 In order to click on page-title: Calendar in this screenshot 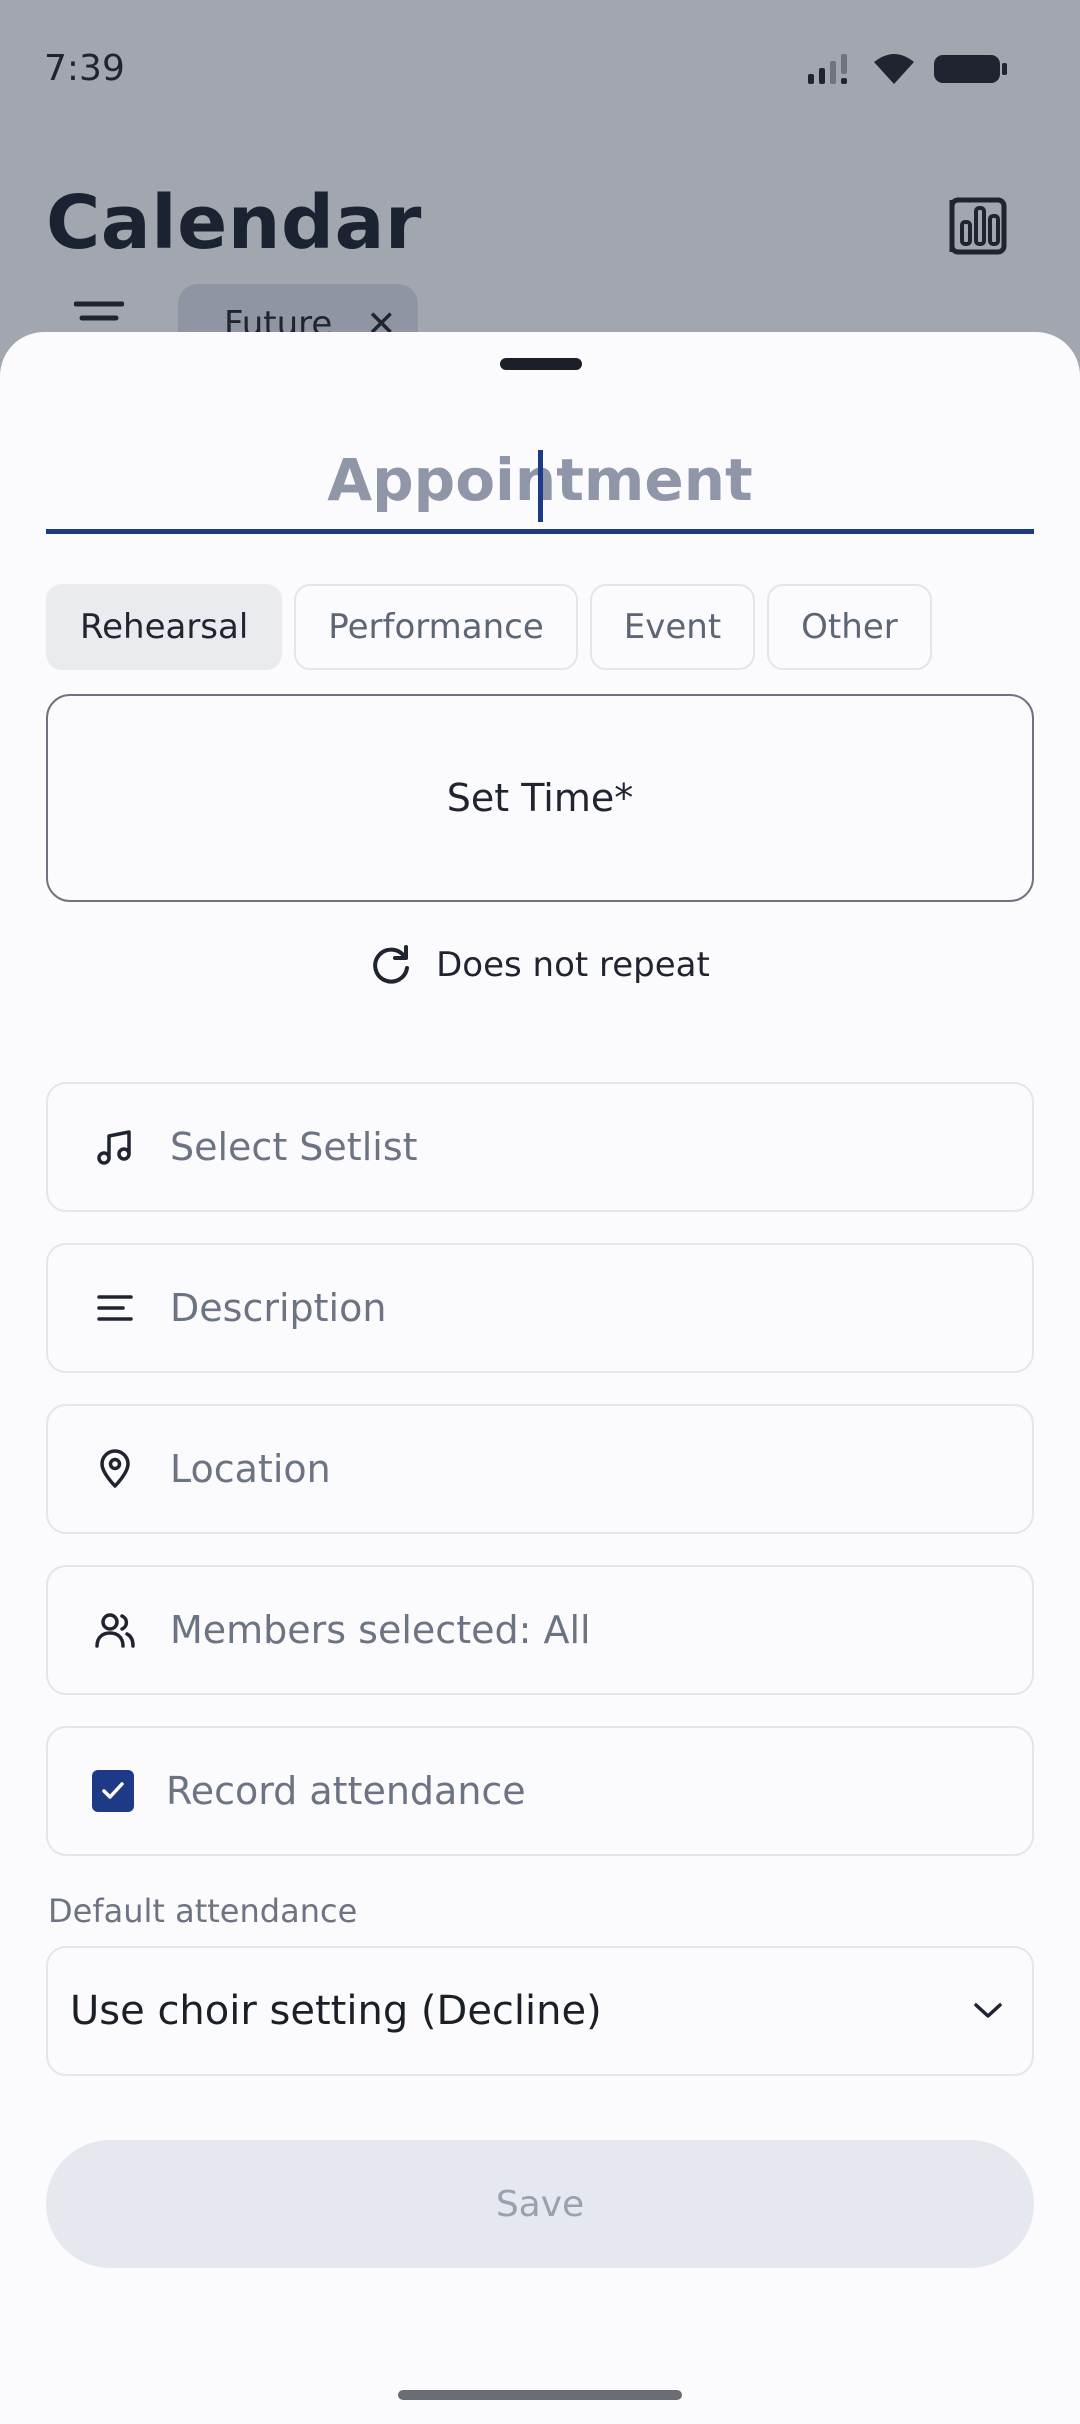, I will do `click(234, 223)`.